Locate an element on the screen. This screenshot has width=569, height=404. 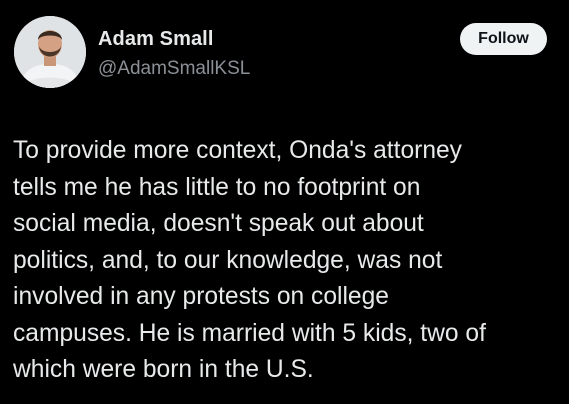
display-name: Adam Small is located at coordinates (155, 39).